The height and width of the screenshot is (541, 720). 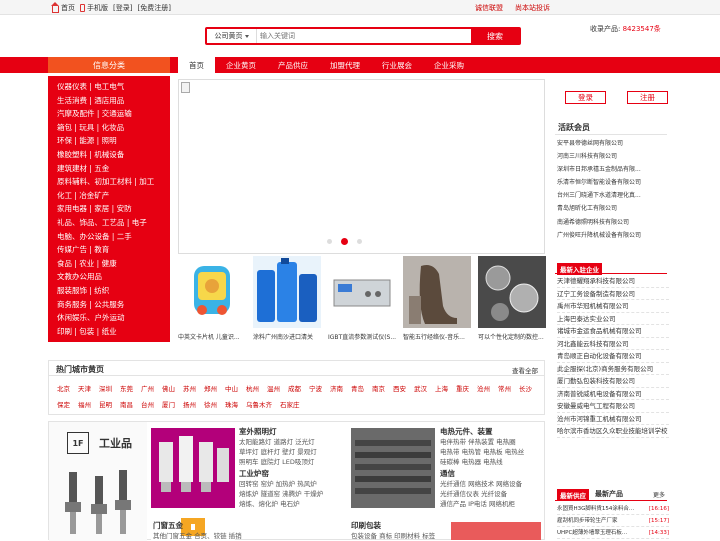 What do you see at coordinates (63, 404) in the screenshot?
I see `city-link: 保定` at bounding box center [63, 404].